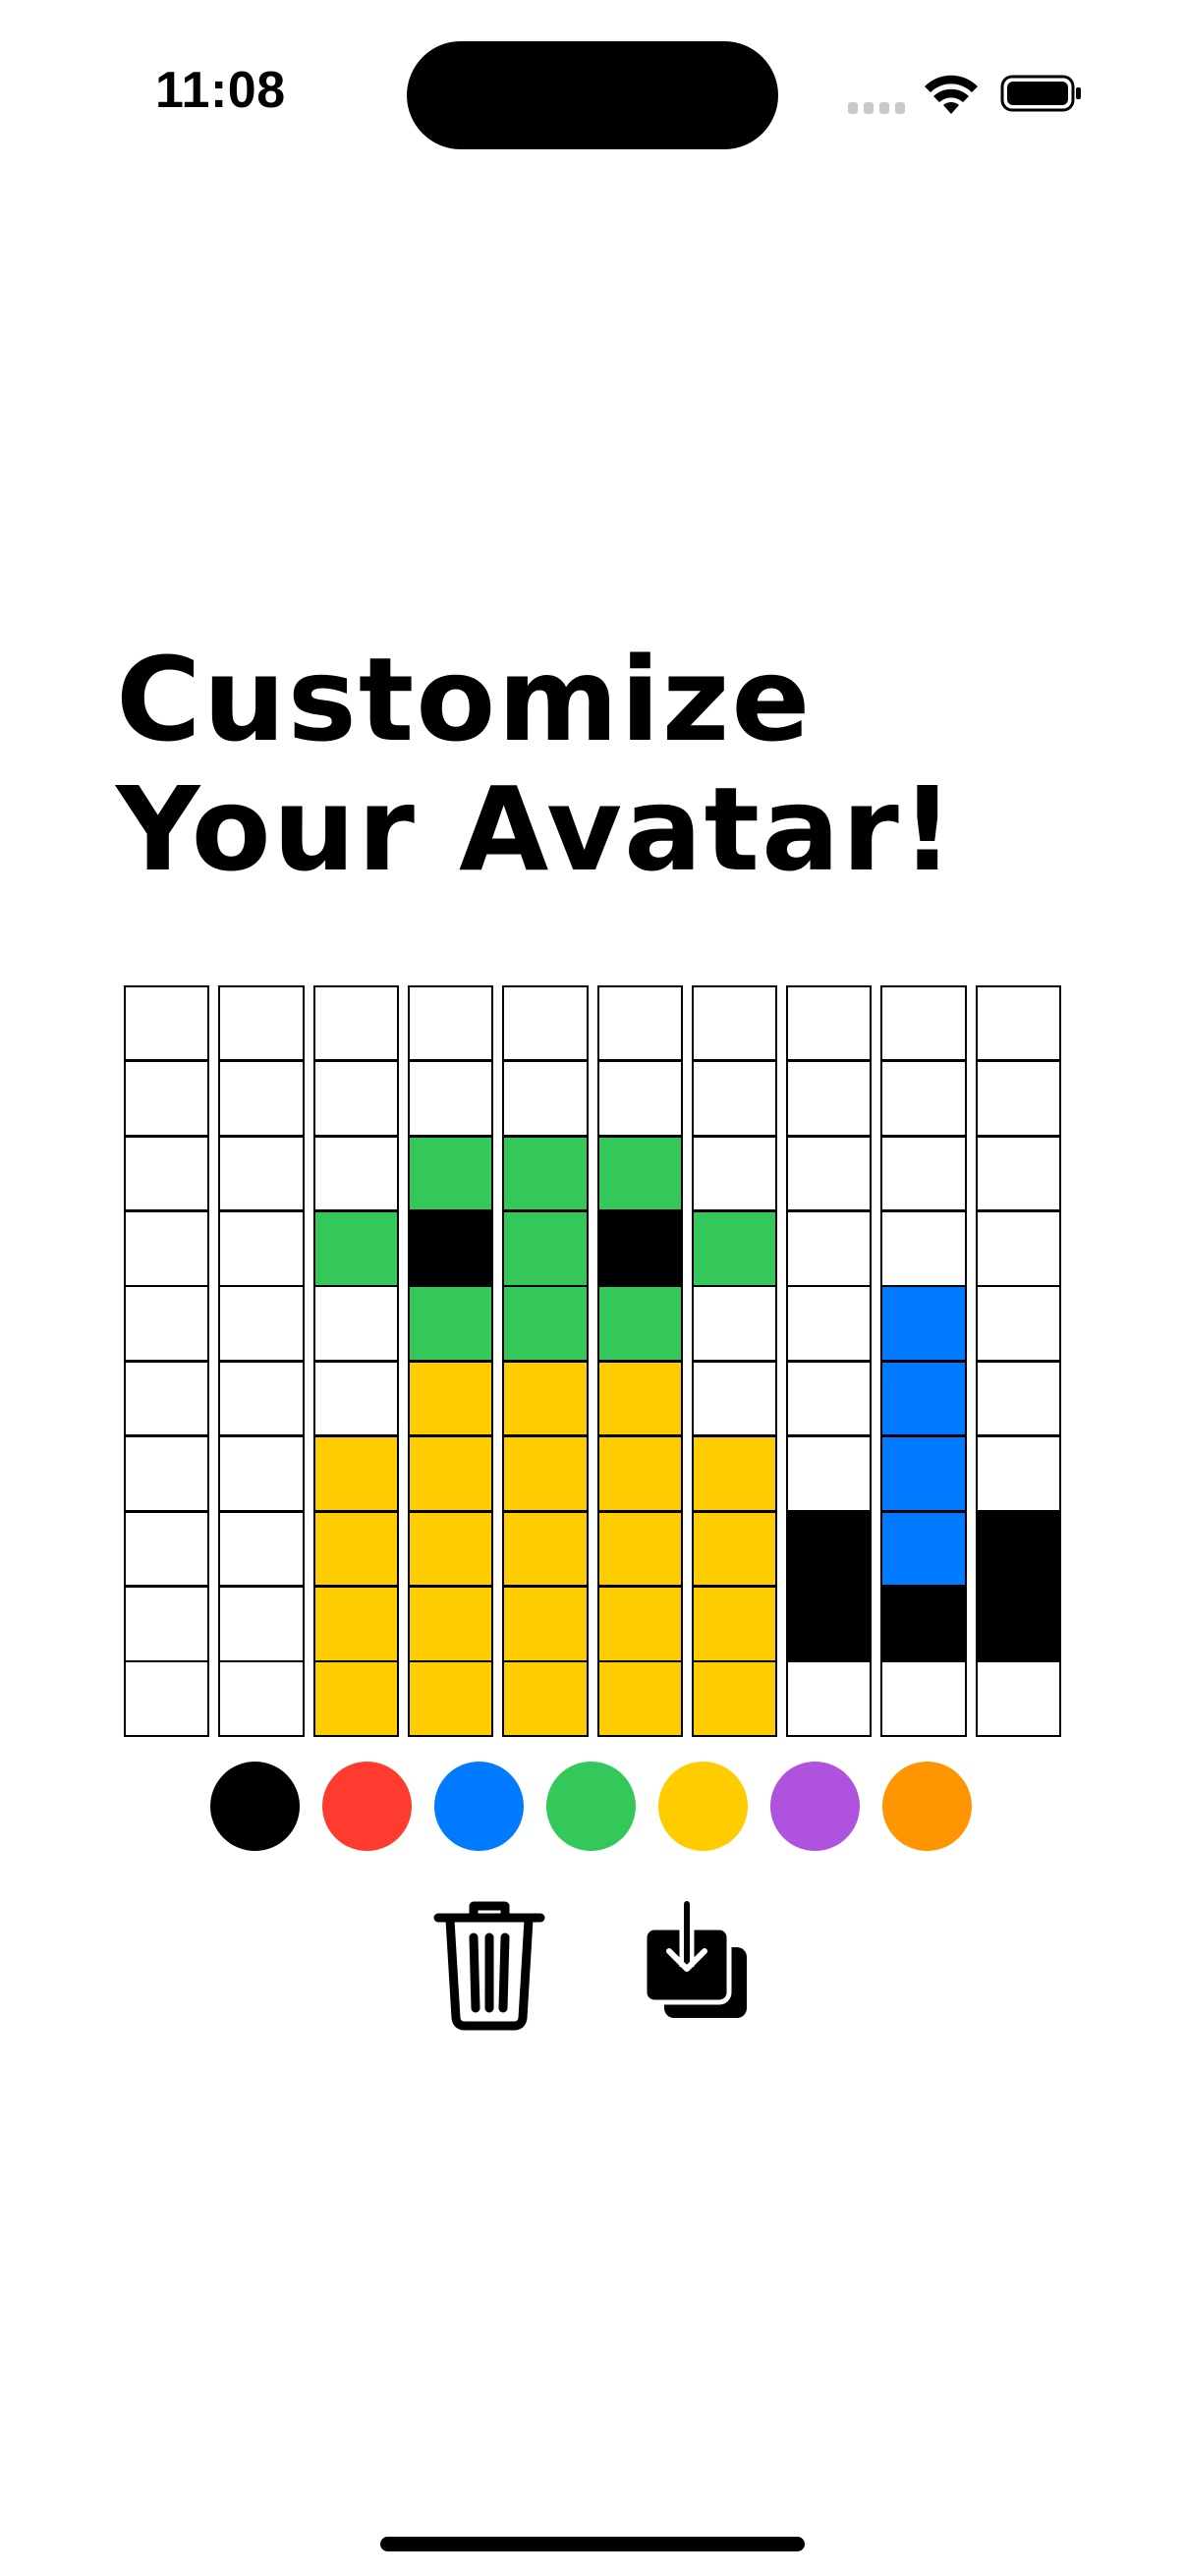 Image resolution: width=1185 pixels, height=2576 pixels. Describe the element at coordinates (591, 1806) in the screenshot. I see `color-swatch-green` at that location.